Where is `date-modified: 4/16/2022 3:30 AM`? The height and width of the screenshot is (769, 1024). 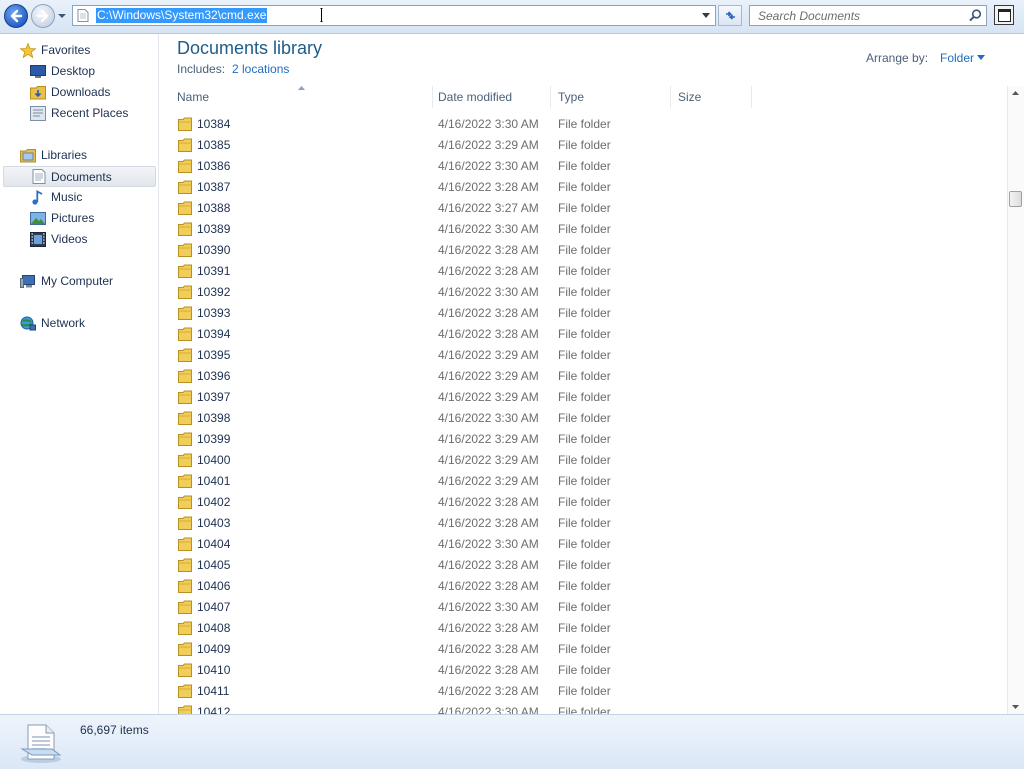
date-modified: 4/16/2022 3:30 AM is located at coordinates (488, 124).